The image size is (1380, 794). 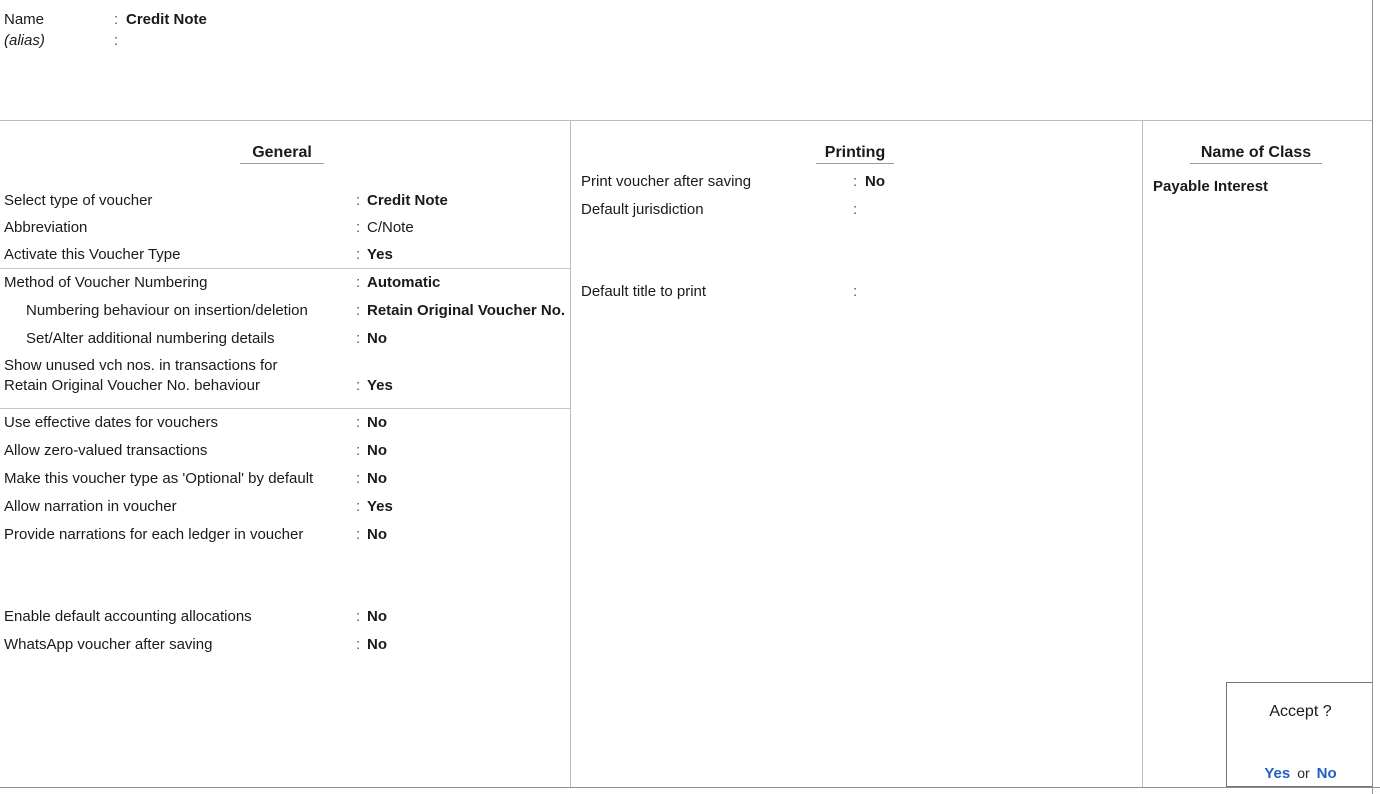 What do you see at coordinates (46, 227) in the screenshot?
I see `field-label: Abbreviation` at bounding box center [46, 227].